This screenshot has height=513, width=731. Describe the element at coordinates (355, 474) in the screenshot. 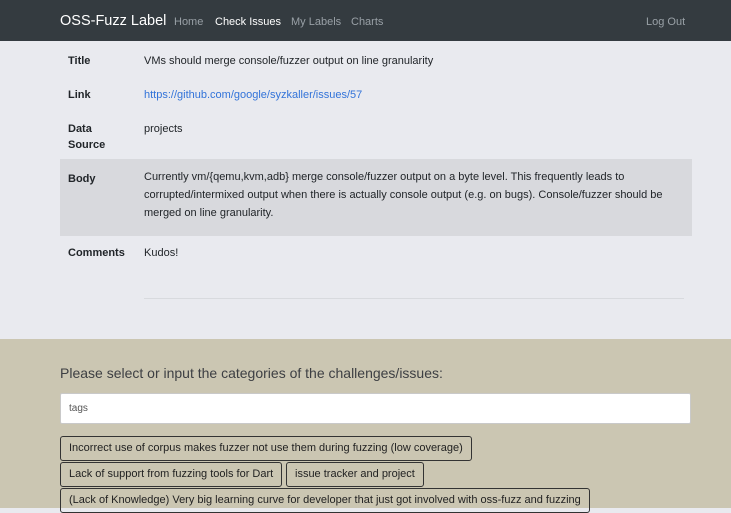

I see `tag-chip-issue-tracker: issue tracker and project` at that location.